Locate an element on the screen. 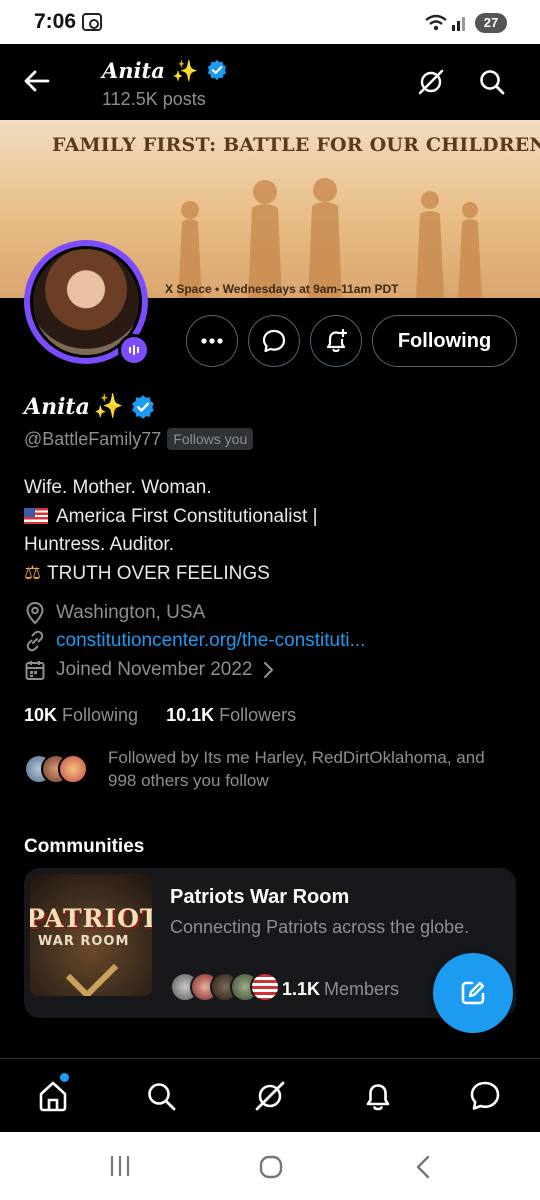 This screenshot has height=1200, width=540. community-image: PATRIOTS WAR ROOM is located at coordinates (91, 935).